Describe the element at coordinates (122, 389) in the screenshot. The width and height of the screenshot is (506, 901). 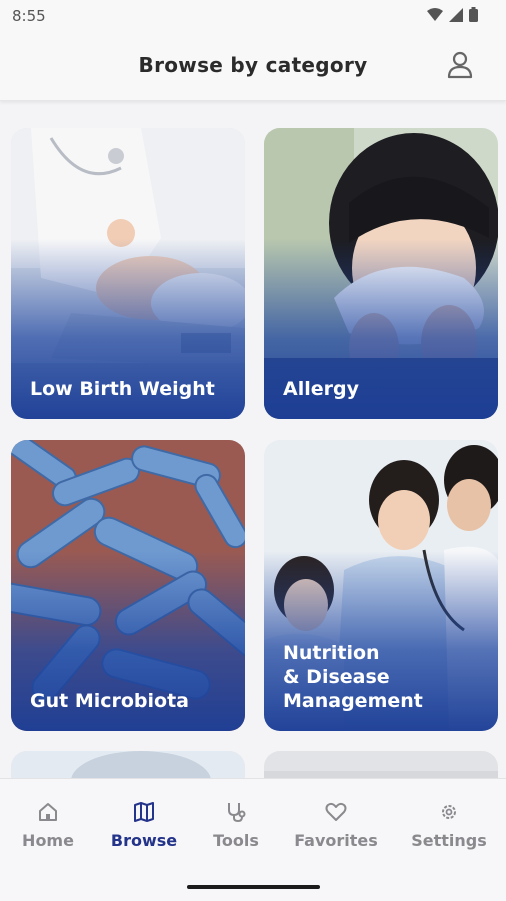
I see `category-label: Low Birth Weight` at that location.